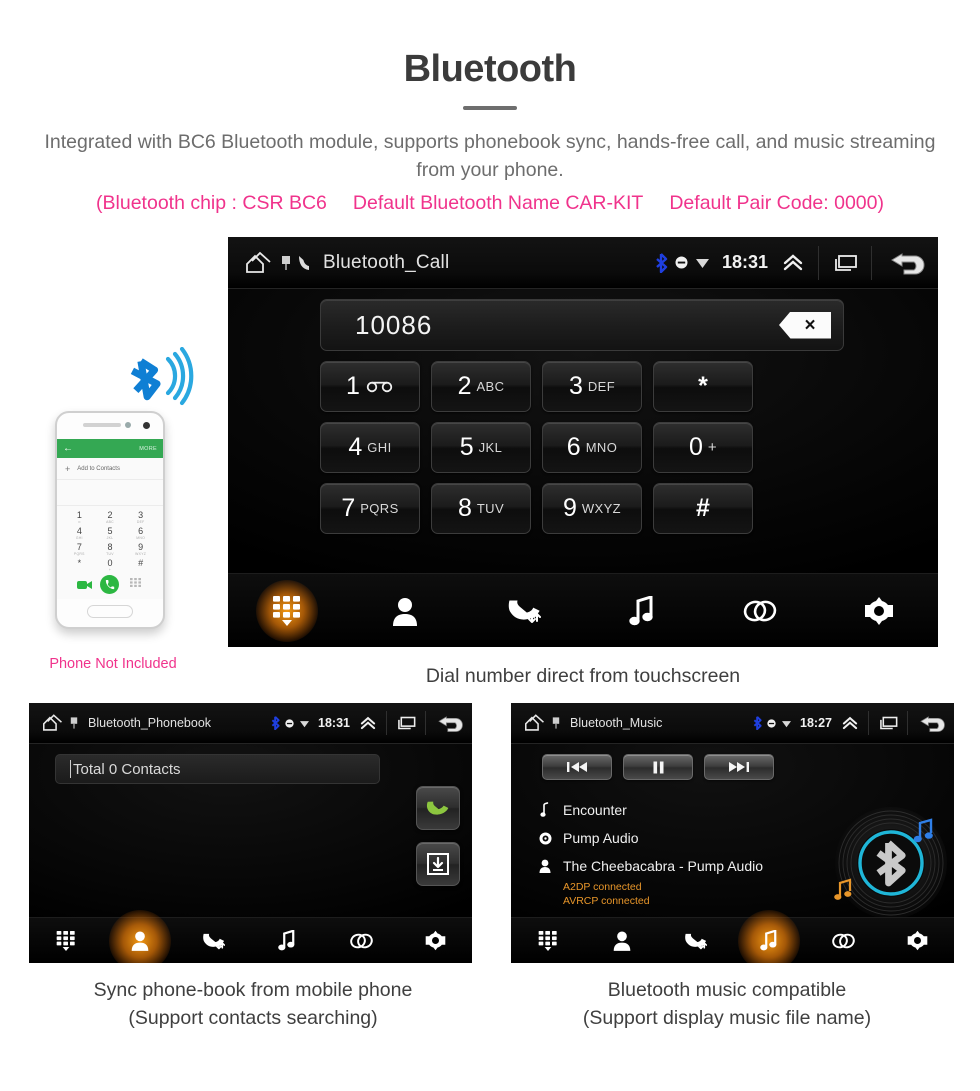 This screenshot has width=980, height=1091. What do you see at coordinates (79, 549) in the screenshot?
I see `phone-key: 7 PQRS` at bounding box center [79, 549].